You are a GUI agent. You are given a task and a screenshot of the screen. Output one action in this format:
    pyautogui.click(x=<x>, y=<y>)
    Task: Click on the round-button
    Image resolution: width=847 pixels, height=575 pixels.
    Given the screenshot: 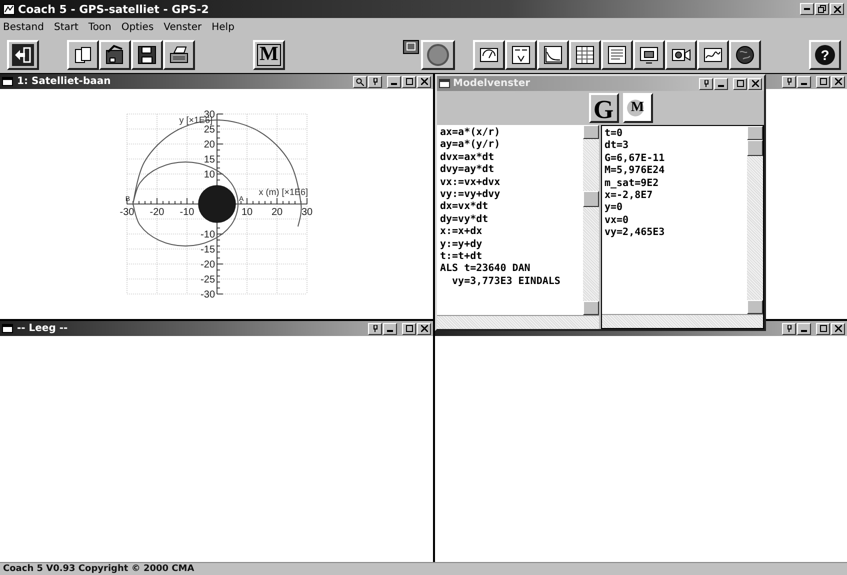 What is the action you would take?
    pyautogui.click(x=438, y=55)
    